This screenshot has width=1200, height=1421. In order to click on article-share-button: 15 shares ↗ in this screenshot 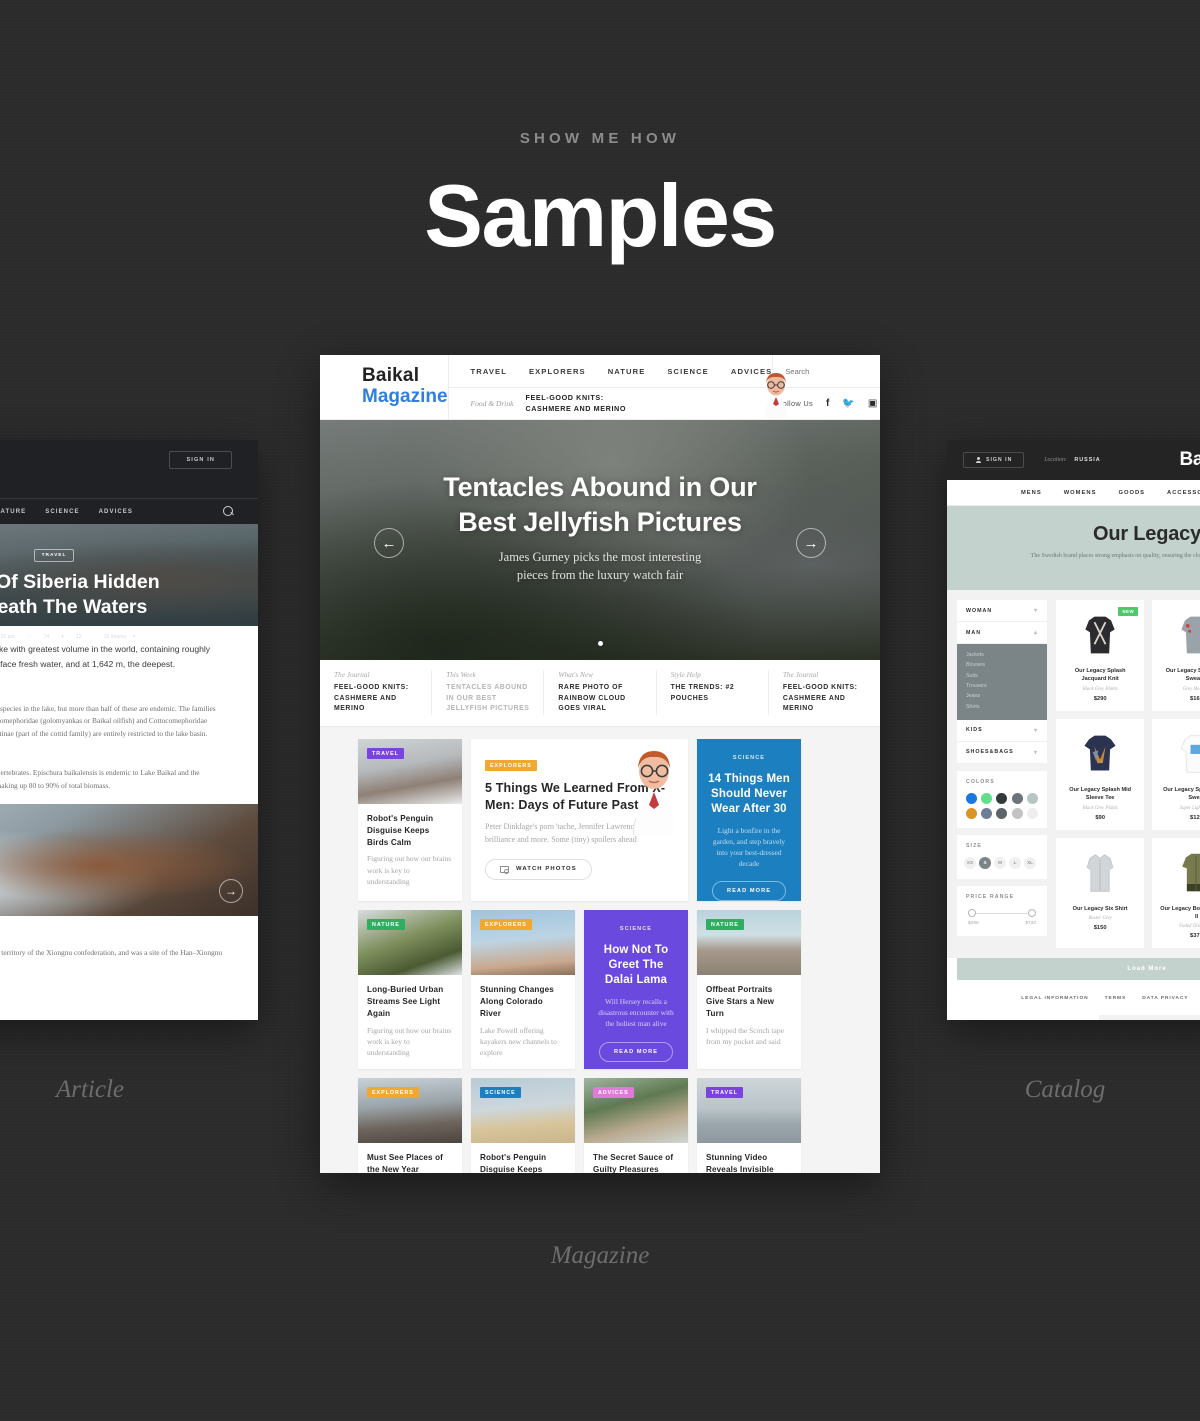, I will do `click(119, 636)`.